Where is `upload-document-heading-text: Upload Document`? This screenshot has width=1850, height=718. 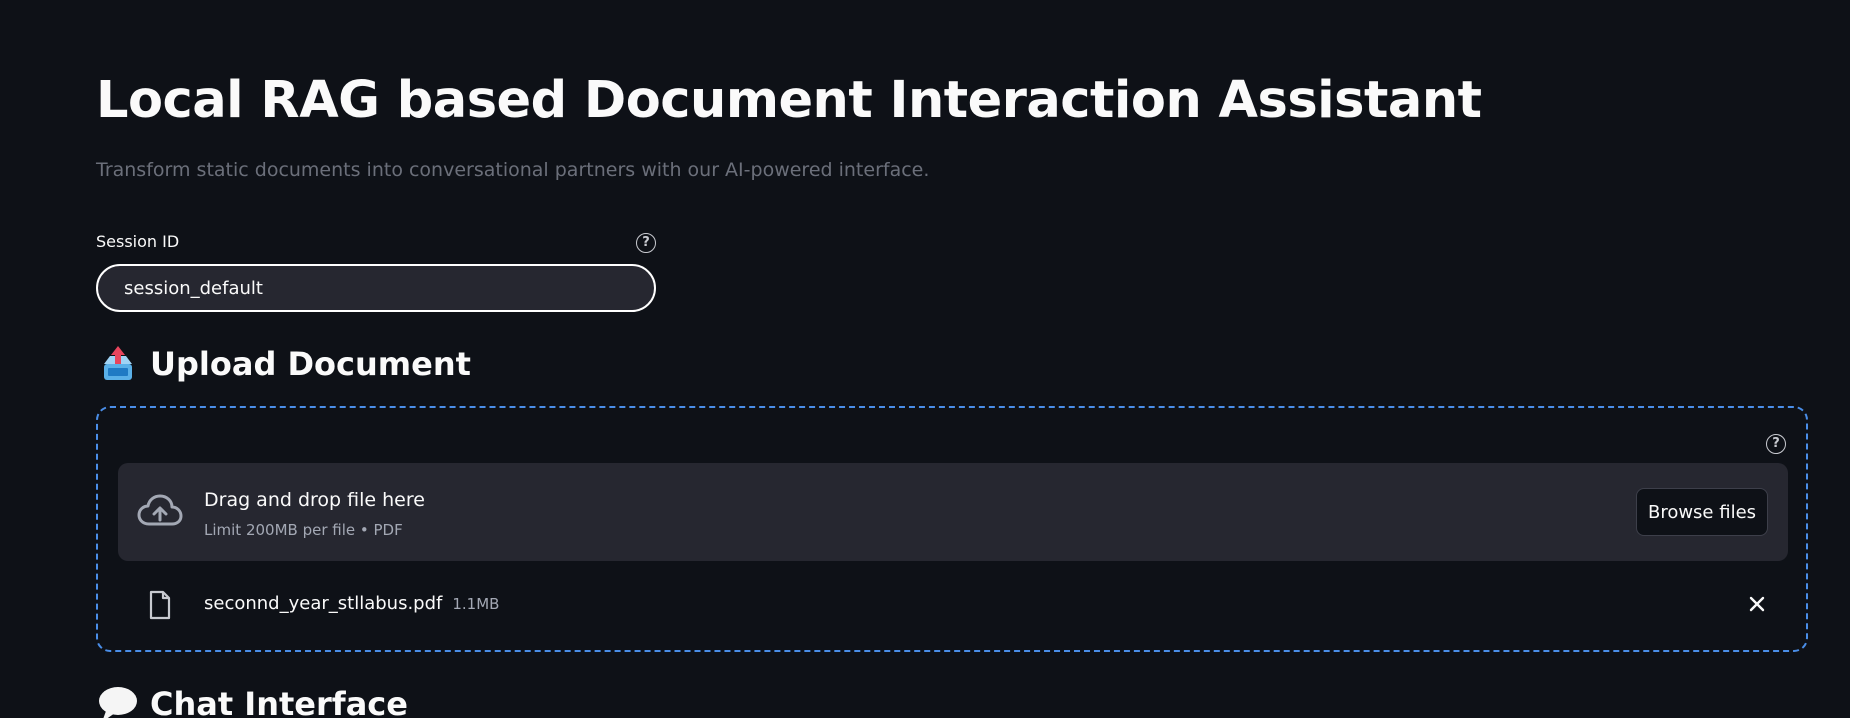
upload-document-heading-text: Upload Document is located at coordinates (310, 364).